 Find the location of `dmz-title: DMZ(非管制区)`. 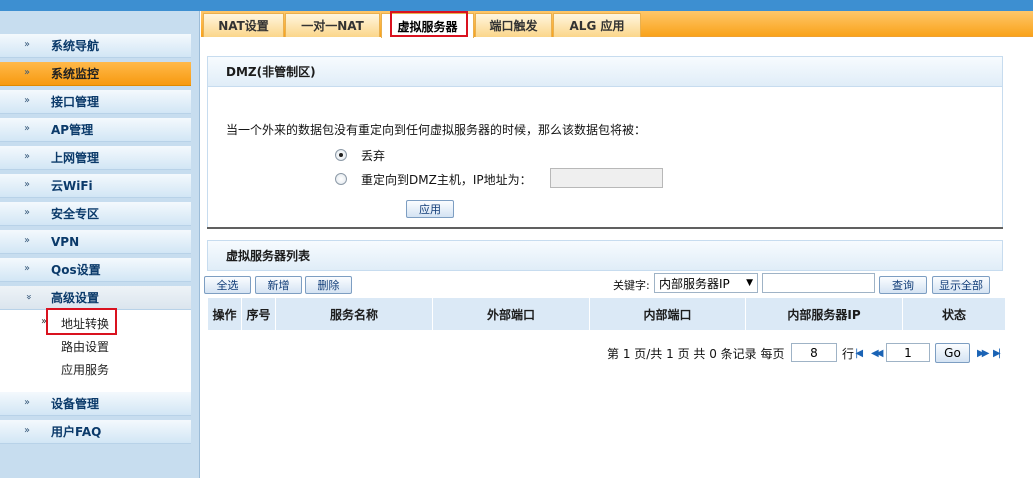

dmz-title: DMZ(非管制区) is located at coordinates (271, 72).